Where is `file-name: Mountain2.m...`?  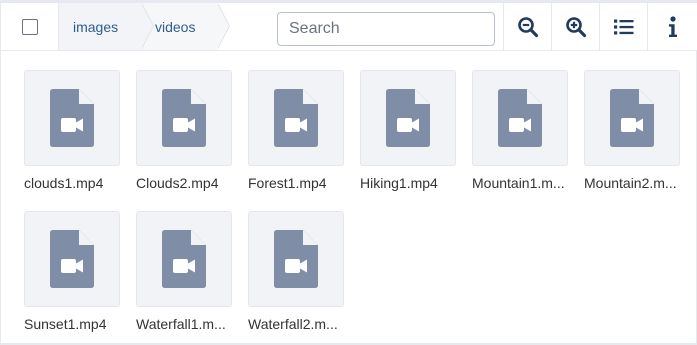
file-name: Mountain2.m... is located at coordinates (630, 183).